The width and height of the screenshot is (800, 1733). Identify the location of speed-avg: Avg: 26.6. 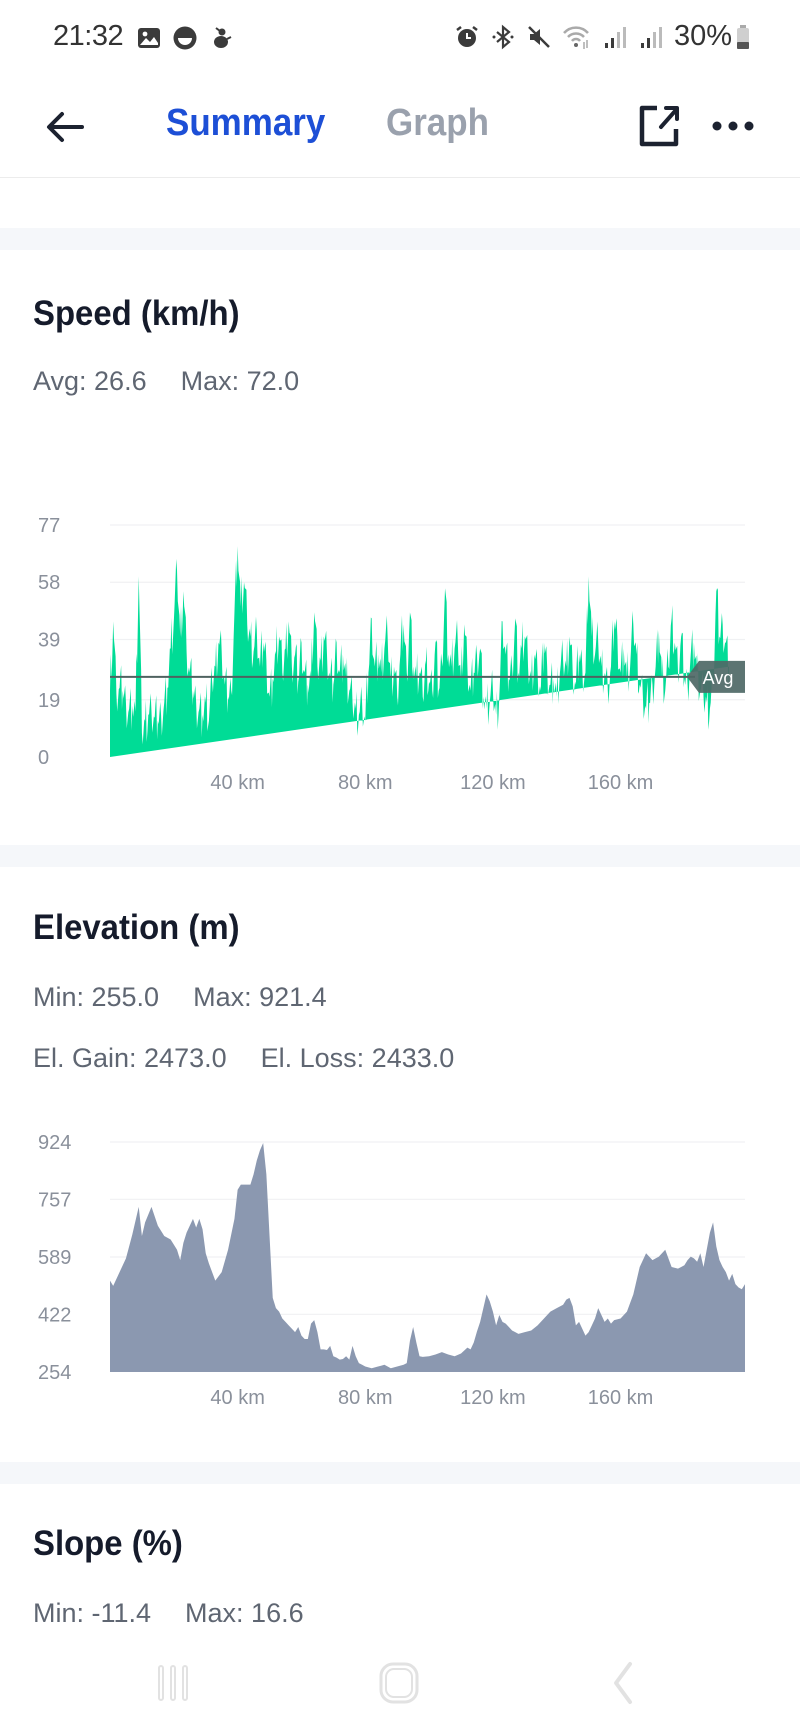
(90, 381).